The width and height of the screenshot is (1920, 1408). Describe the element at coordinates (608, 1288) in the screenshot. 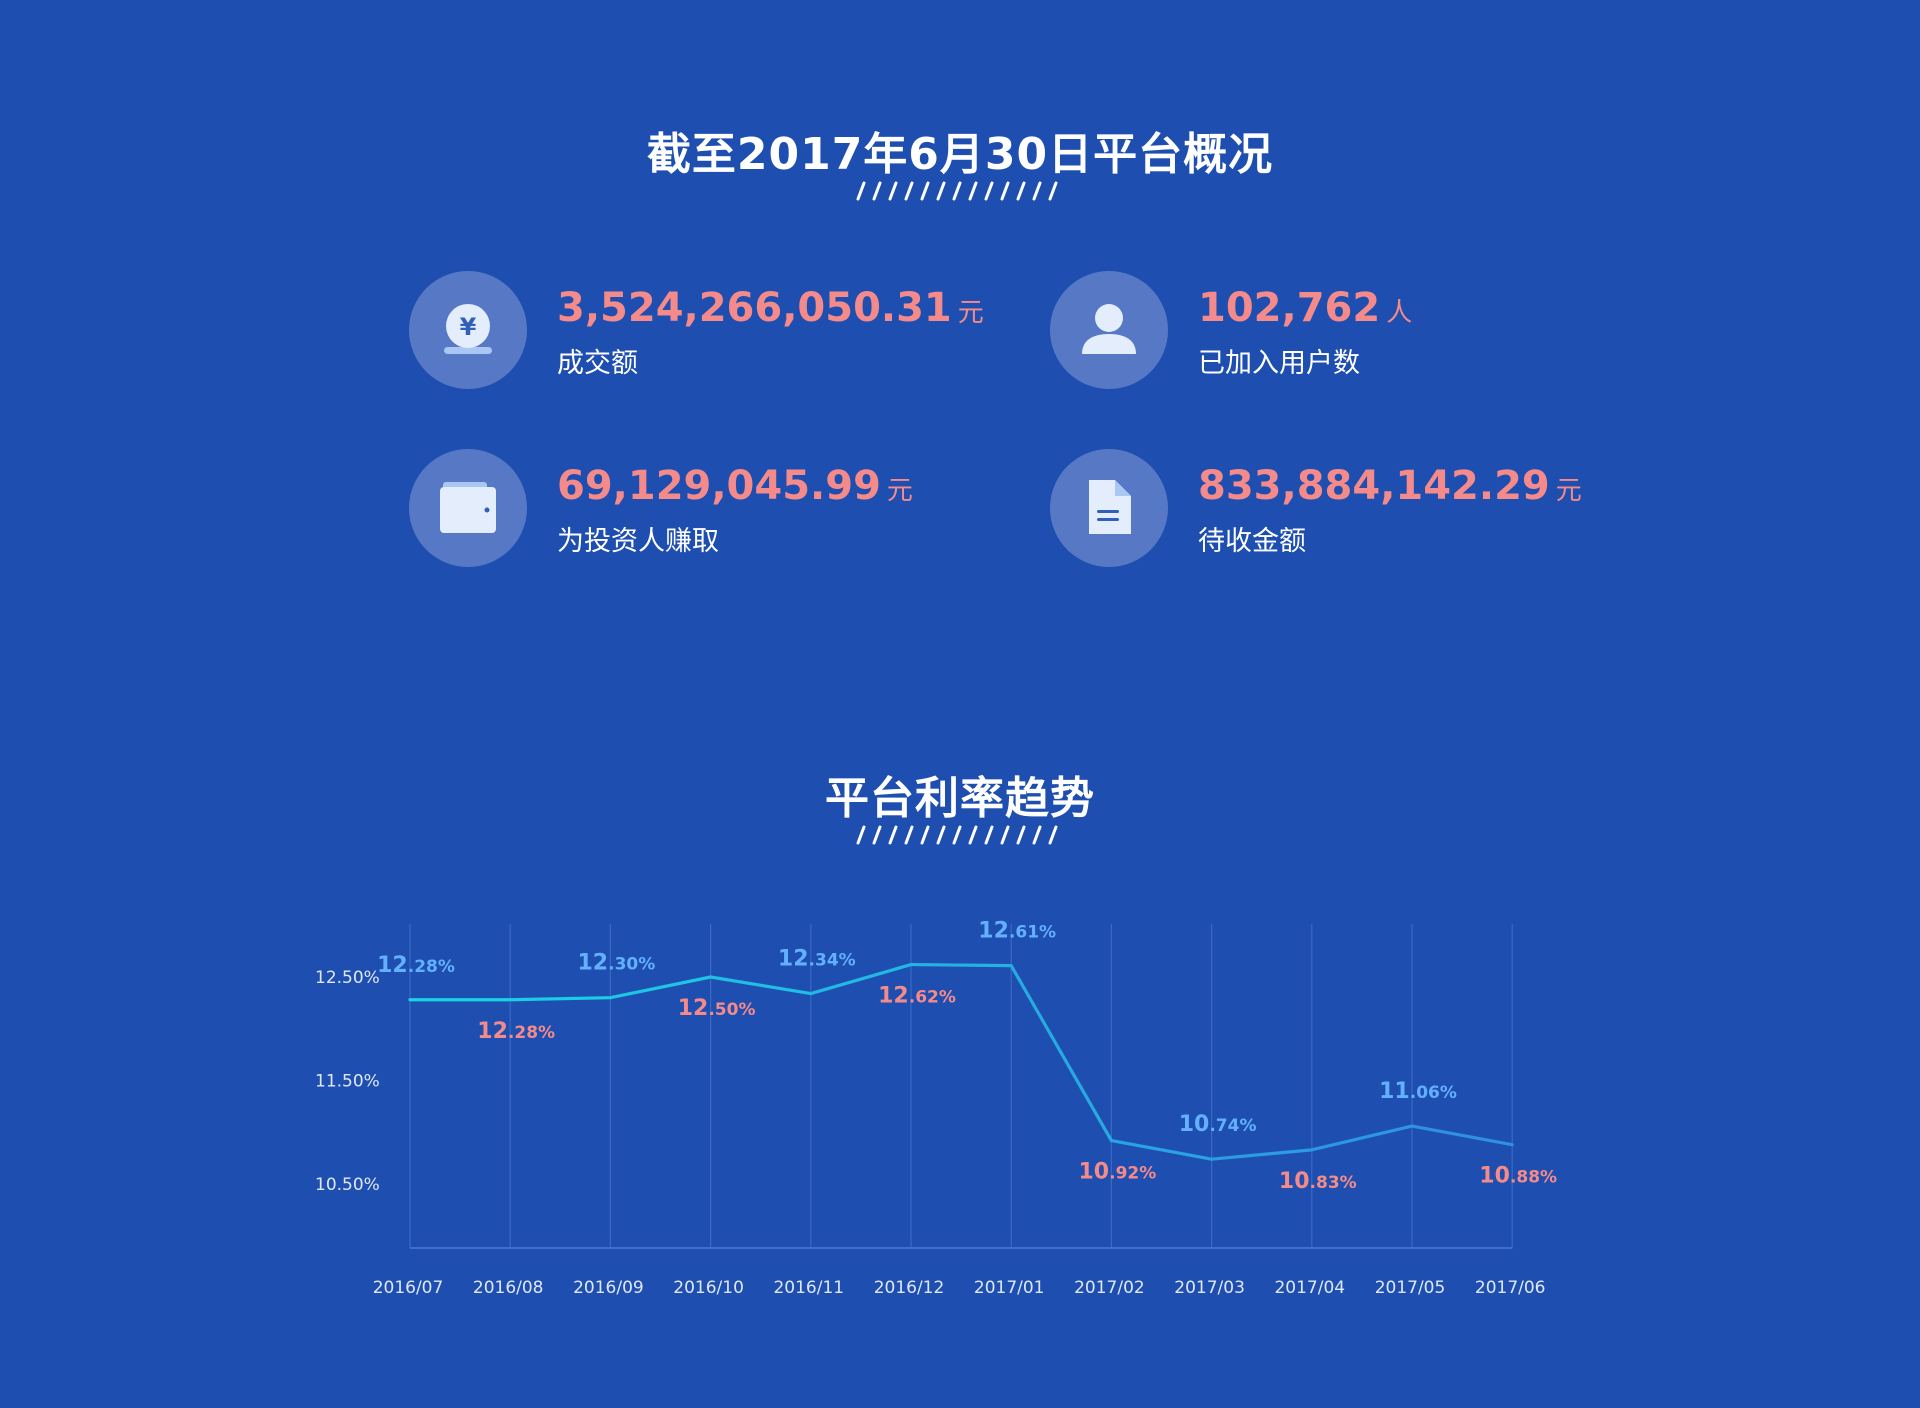

I see `x-tick-label: 2016/09` at that location.